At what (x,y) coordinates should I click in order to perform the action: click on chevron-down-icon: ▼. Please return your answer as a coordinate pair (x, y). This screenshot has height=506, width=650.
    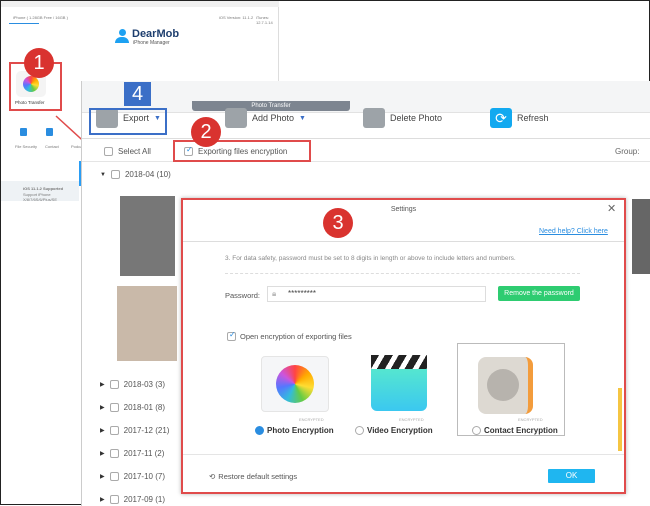
    Looking at the image, I should click on (302, 118).